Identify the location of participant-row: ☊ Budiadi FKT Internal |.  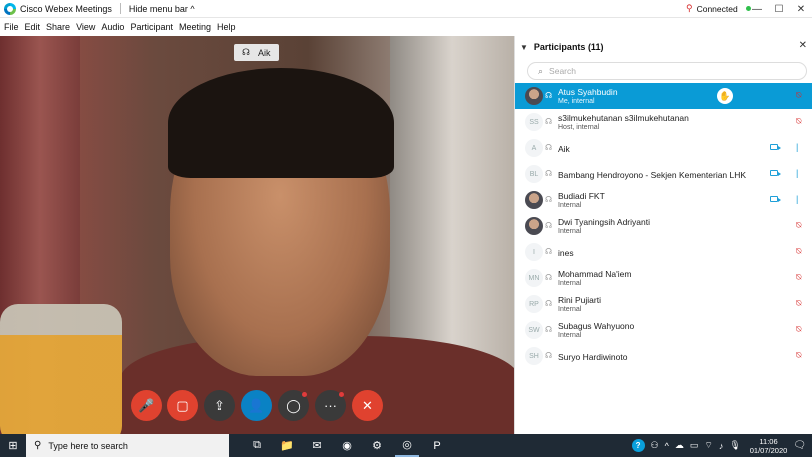
(663, 200).